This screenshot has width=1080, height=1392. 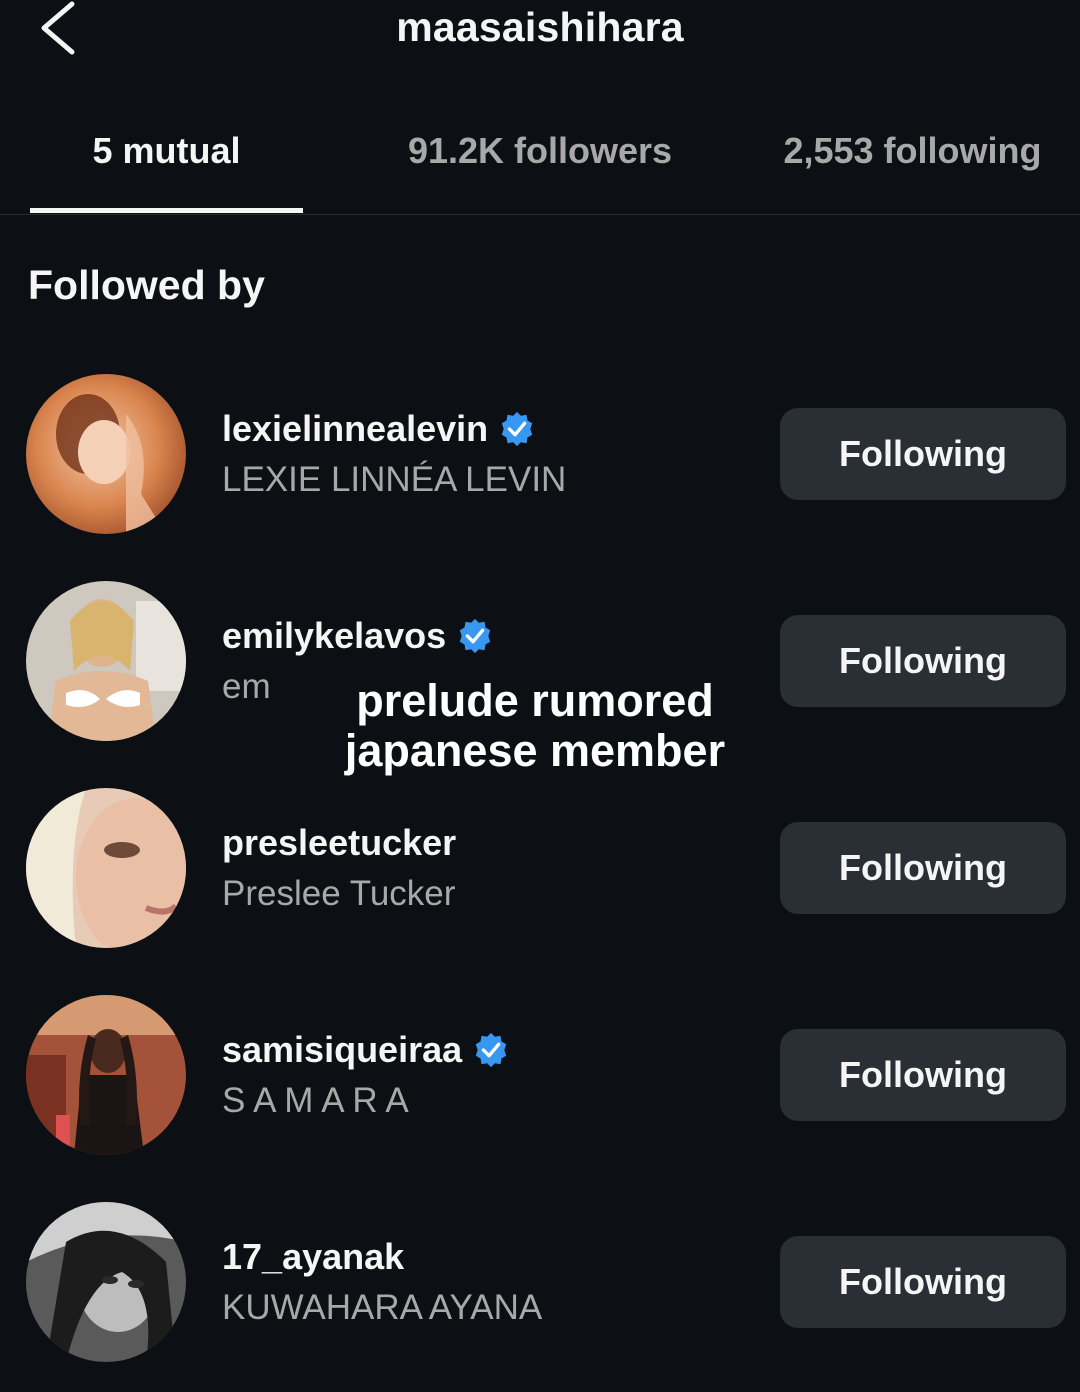 What do you see at coordinates (342, 1049) in the screenshot?
I see `username-text: samisiqueiraa` at bounding box center [342, 1049].